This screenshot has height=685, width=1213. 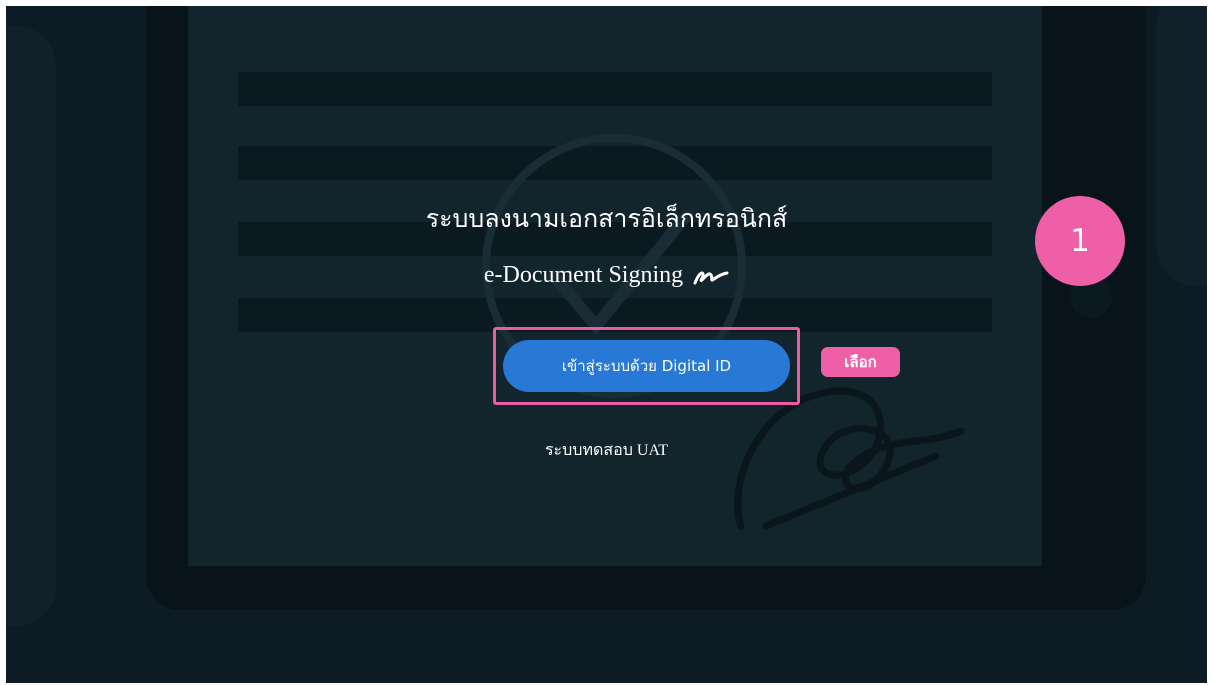 What do you see at coordinates (606, 450) in the screenshot?
I see `environment-label: ระบบทดสอบ UAT` at bounding box center [606, 450].